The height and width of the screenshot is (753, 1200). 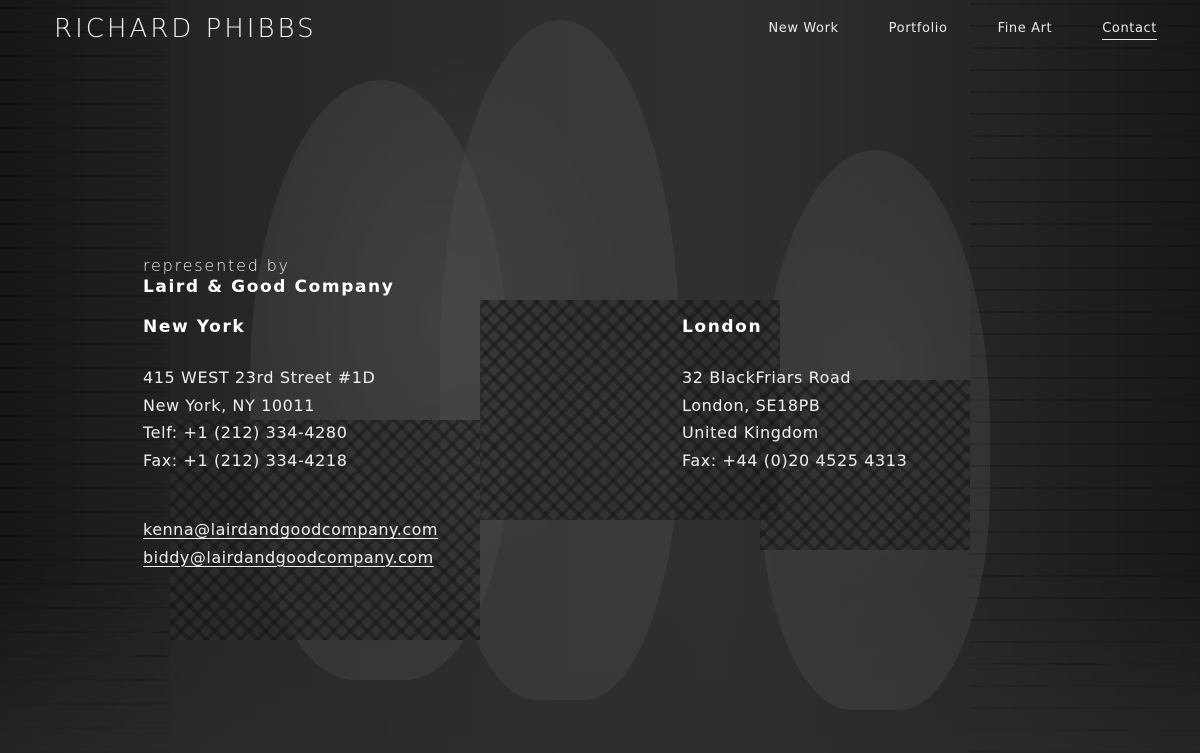 What do you see at coordinates (767, 377) in the screenshot?
I see `address-line: 32 BlackFriars Road` at bounding box center [767, 377].